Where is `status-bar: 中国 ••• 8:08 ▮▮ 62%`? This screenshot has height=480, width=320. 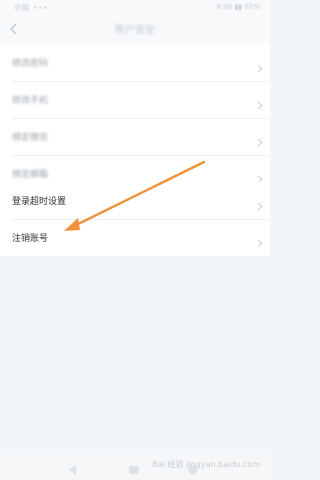 status-bar: 中国 ••• 8:08 ▮▮ 62% is located at coordinates (135, 7).